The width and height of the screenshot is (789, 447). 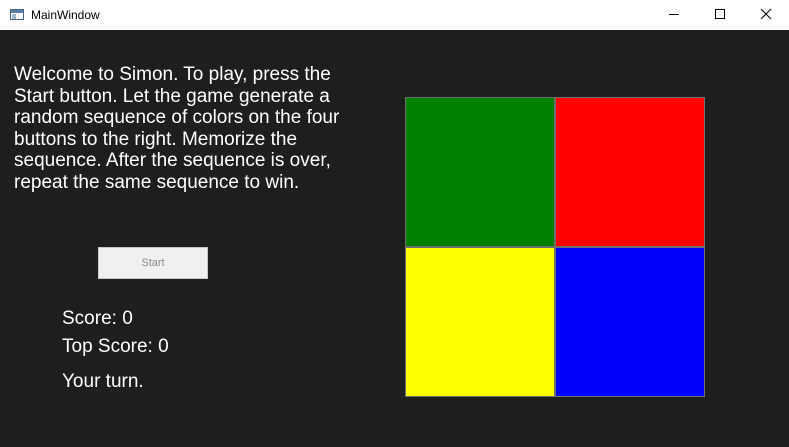 I want to click on minimize-button, so click(x=674, y=15).